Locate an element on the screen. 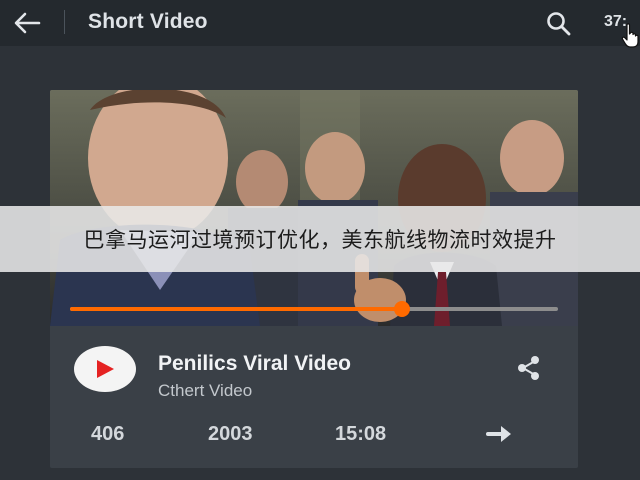 The image size is (640, 480). top-app-bar: Short Video 37: is located at coordinates (320, 24).